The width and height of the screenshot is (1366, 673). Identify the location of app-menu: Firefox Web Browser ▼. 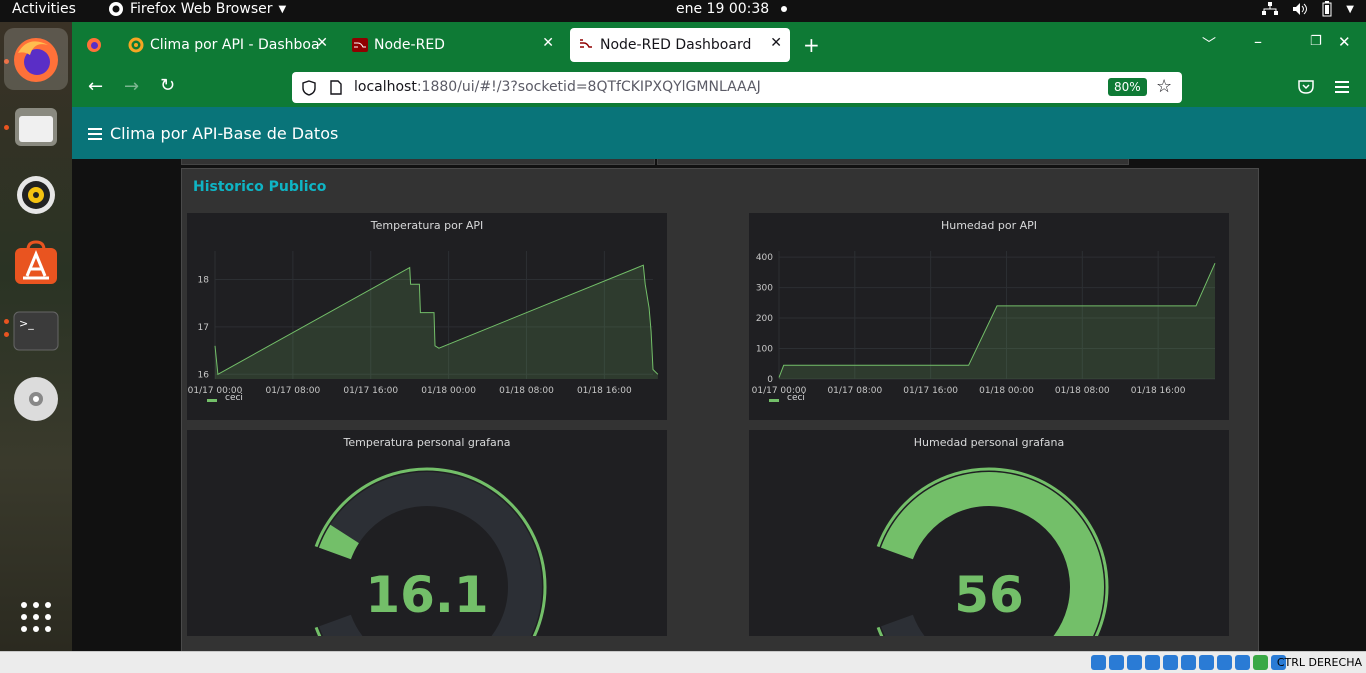
(197, 9).